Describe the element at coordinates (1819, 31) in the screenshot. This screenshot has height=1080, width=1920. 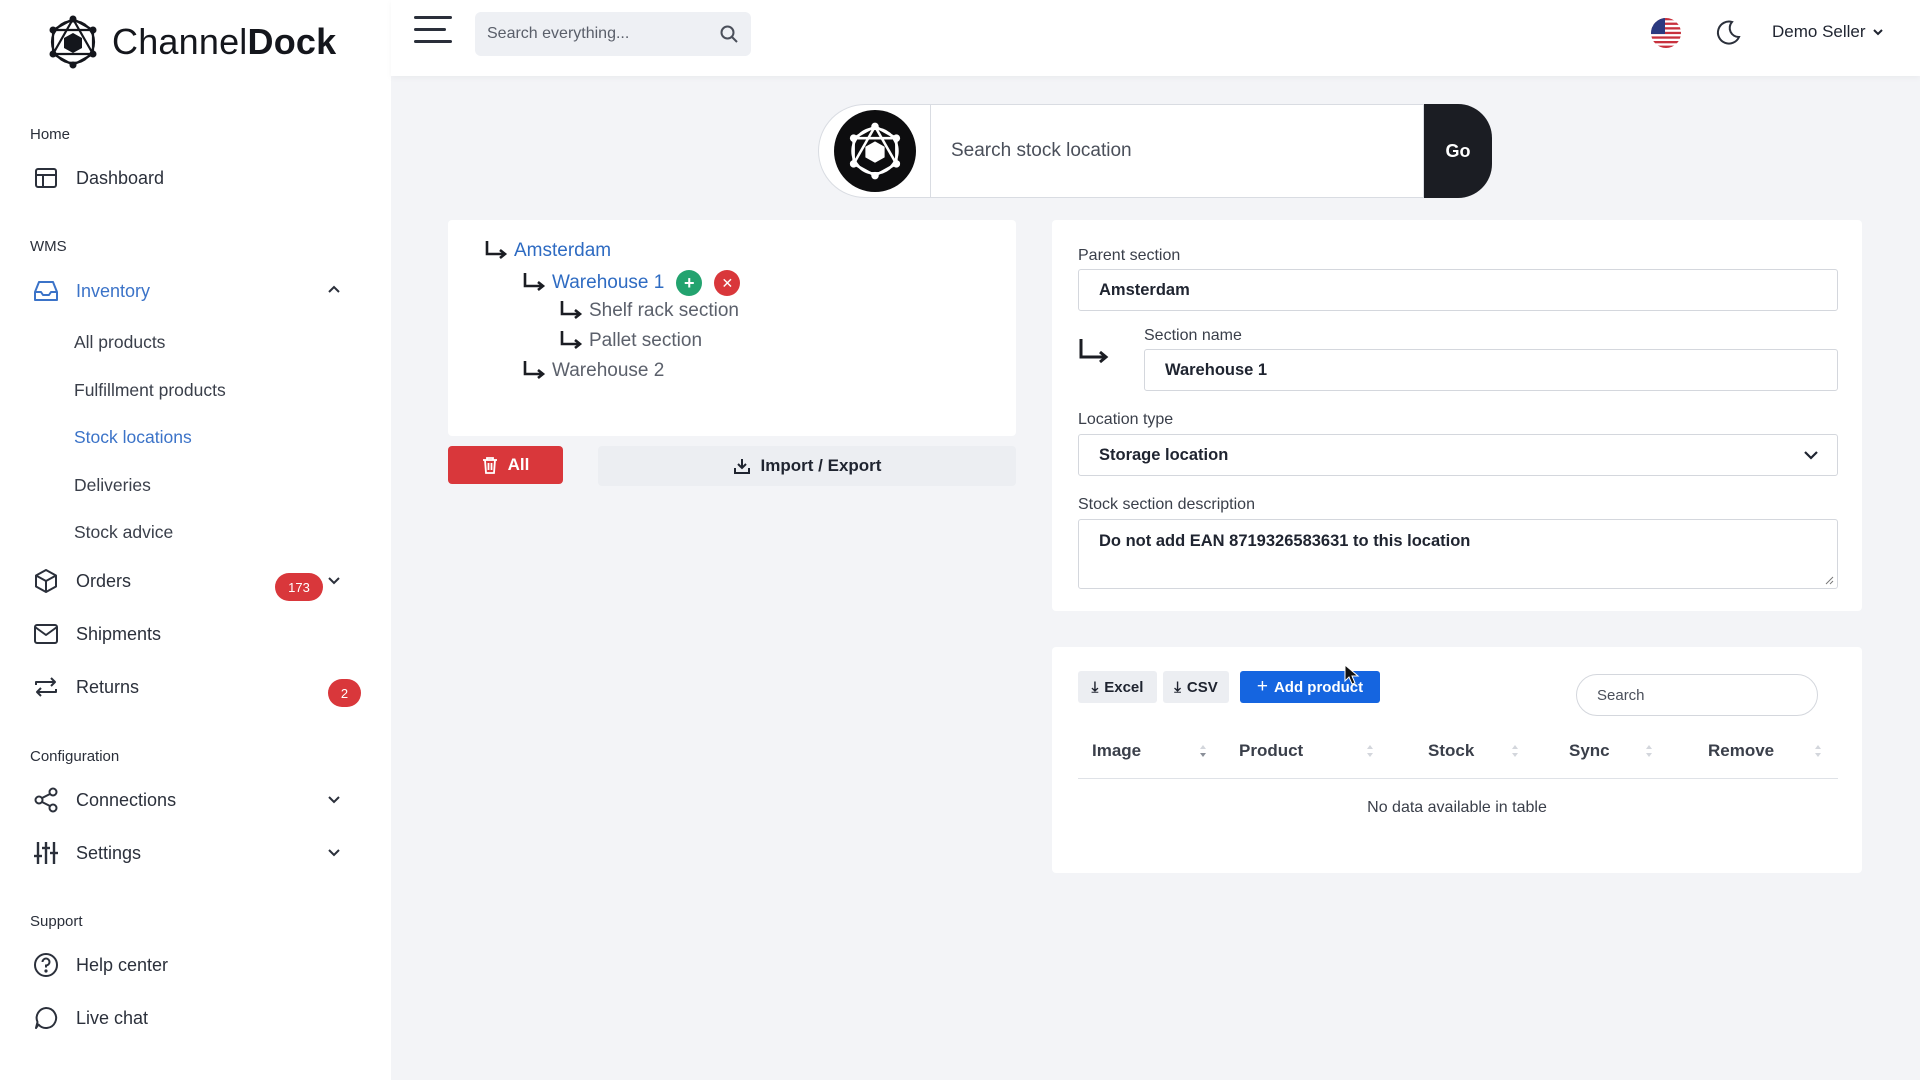
I see `user-name: Demo Seller` at that location.